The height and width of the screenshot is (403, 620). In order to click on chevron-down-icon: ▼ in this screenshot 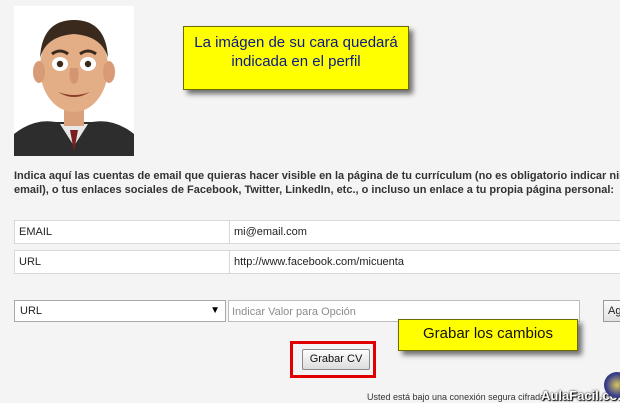, I will do `click(215, 310)`.